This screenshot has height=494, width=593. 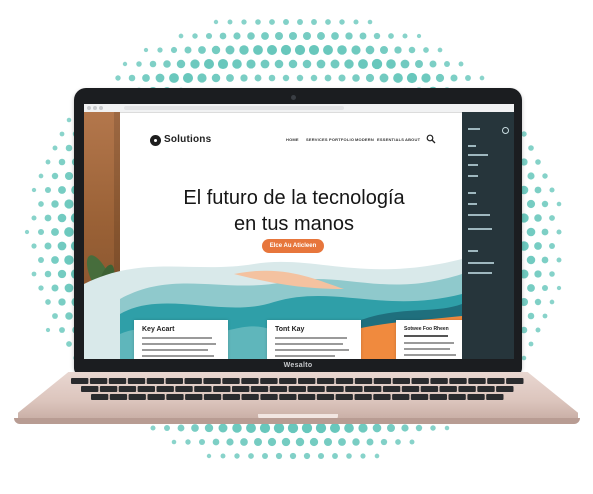 I want to click on window-close-icon, so click(x=89, y=108).